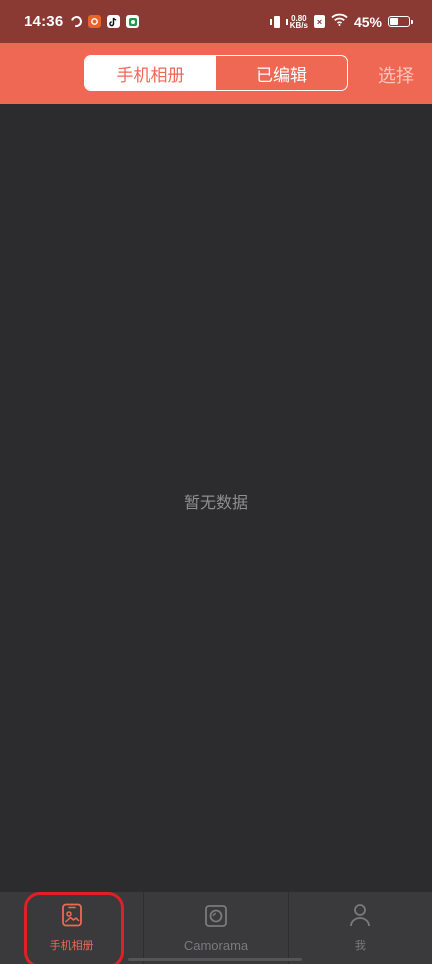  I want to click on album-segmented-control: 手机相册 已编辑, so click(216, 73).